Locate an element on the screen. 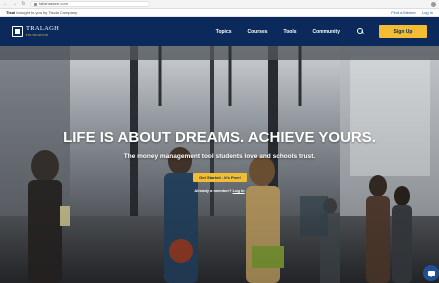 The height and width of the screenshot is (283, 439). hero-login-link: Log In is located at coordinates (239, 190).